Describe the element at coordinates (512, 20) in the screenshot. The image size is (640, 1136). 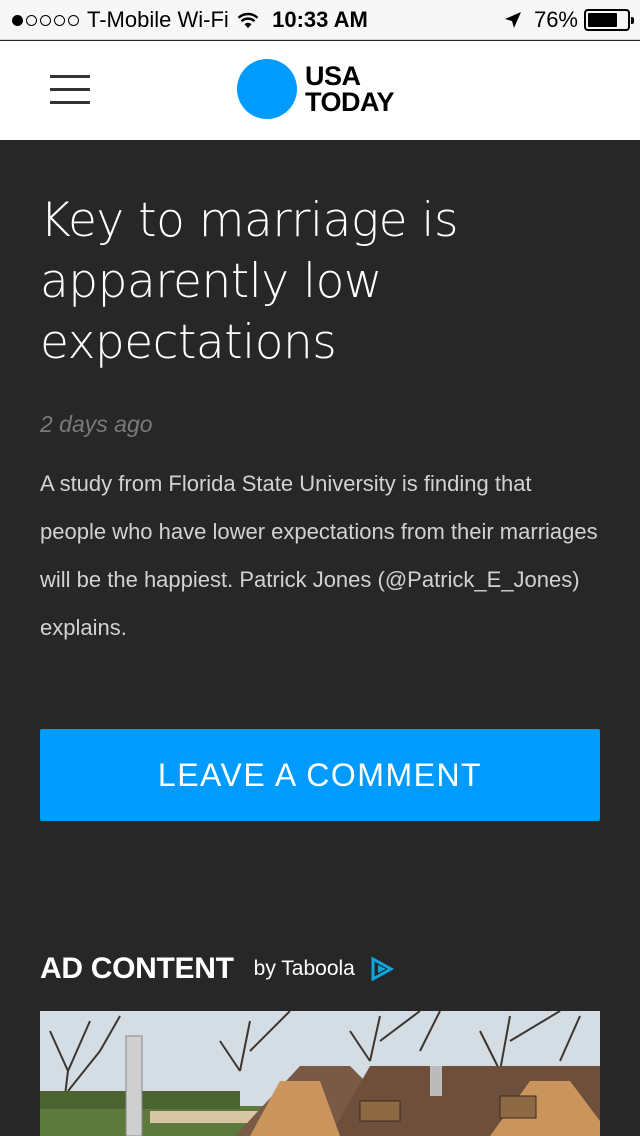
I see `location-arrow-icon` at that location.